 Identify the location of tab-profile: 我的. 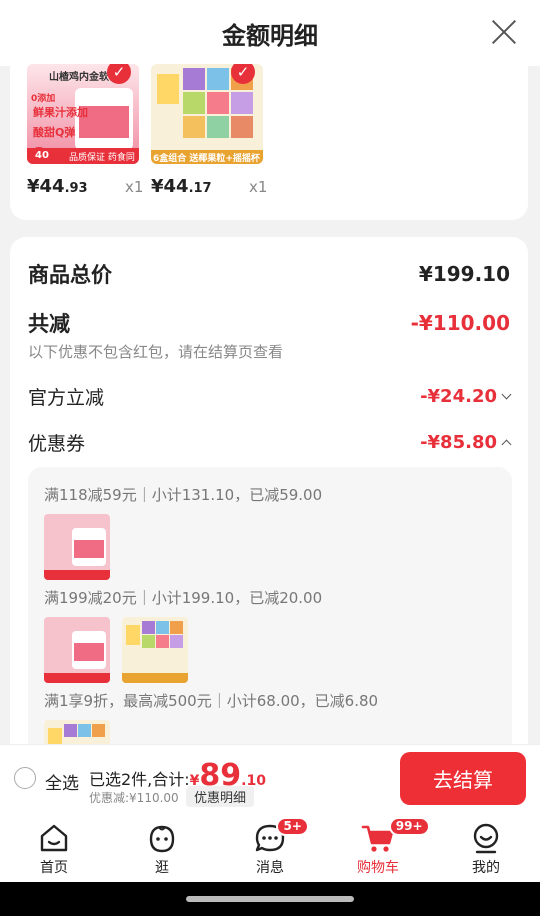
(486, 848).